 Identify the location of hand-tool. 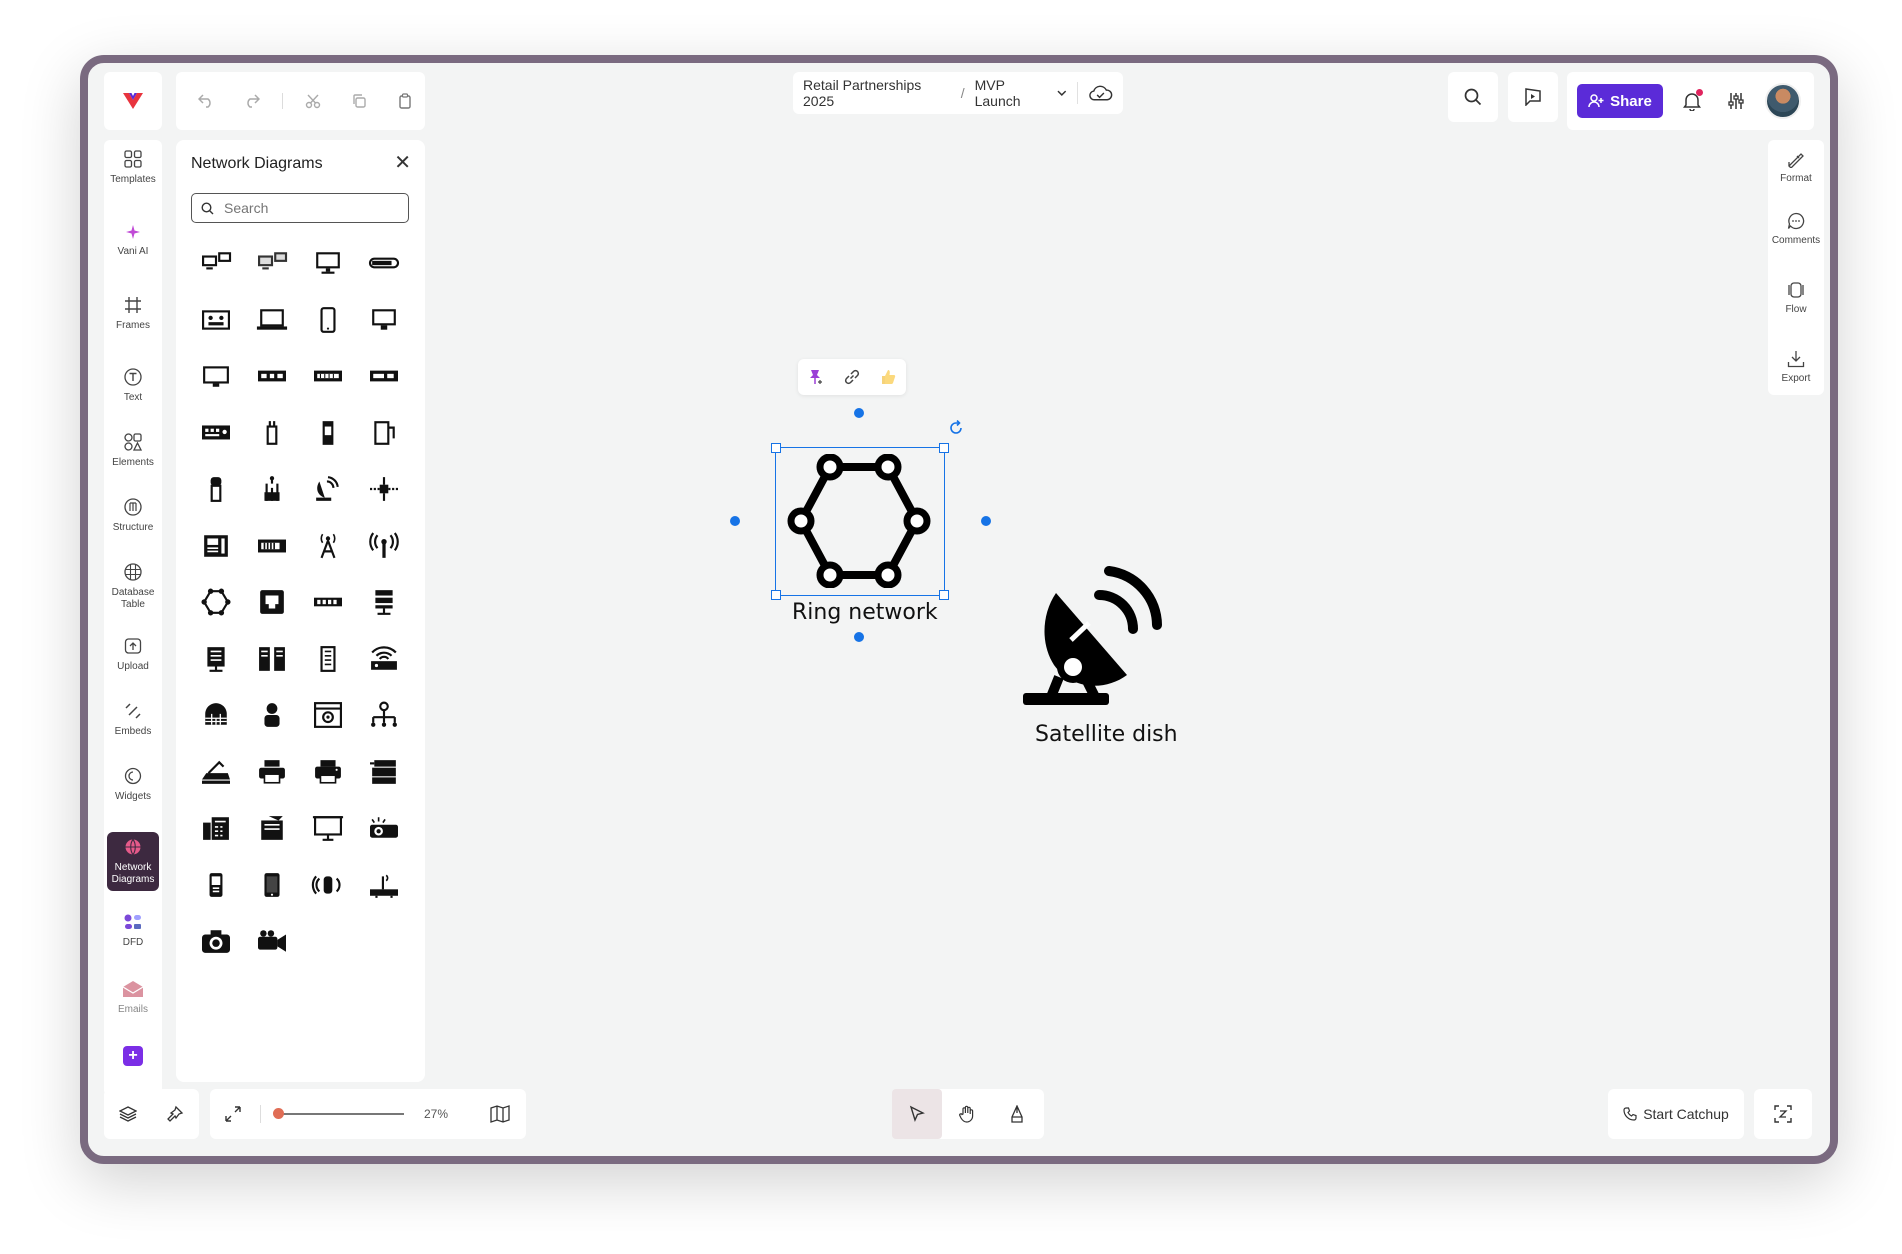
(967, 1114).